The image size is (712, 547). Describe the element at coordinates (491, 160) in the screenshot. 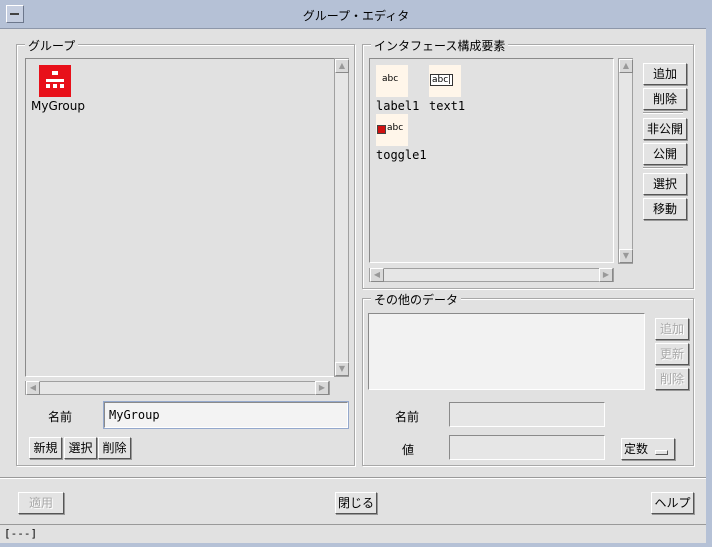

I see `interface-list: abc label1 abc| text1 abc toggle1` at that location.